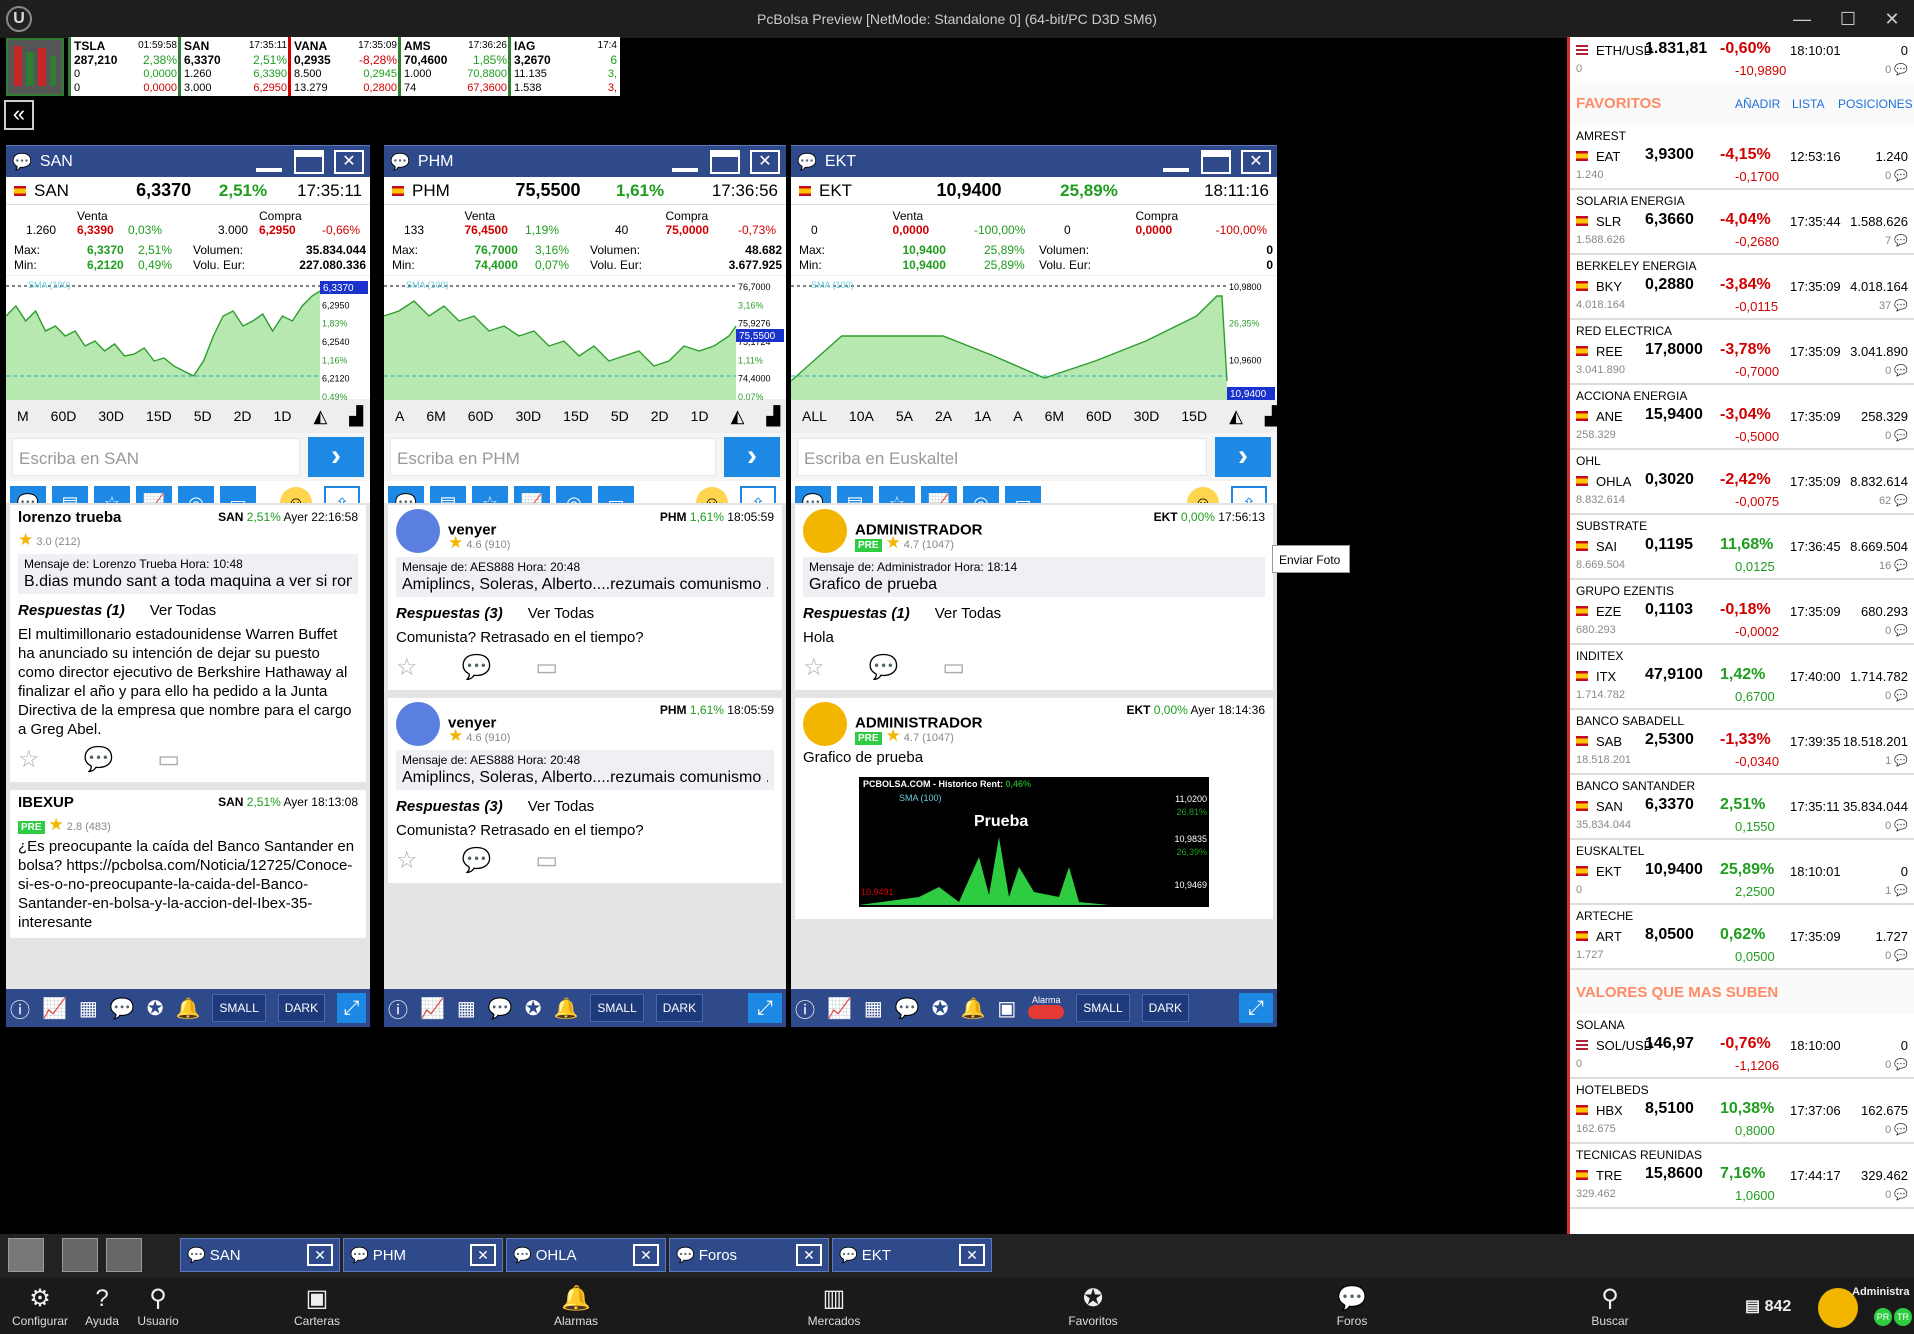 The width and height of the screenshot is (1914, 1334). I want to click on period-all: ALL, so click(814, 416).